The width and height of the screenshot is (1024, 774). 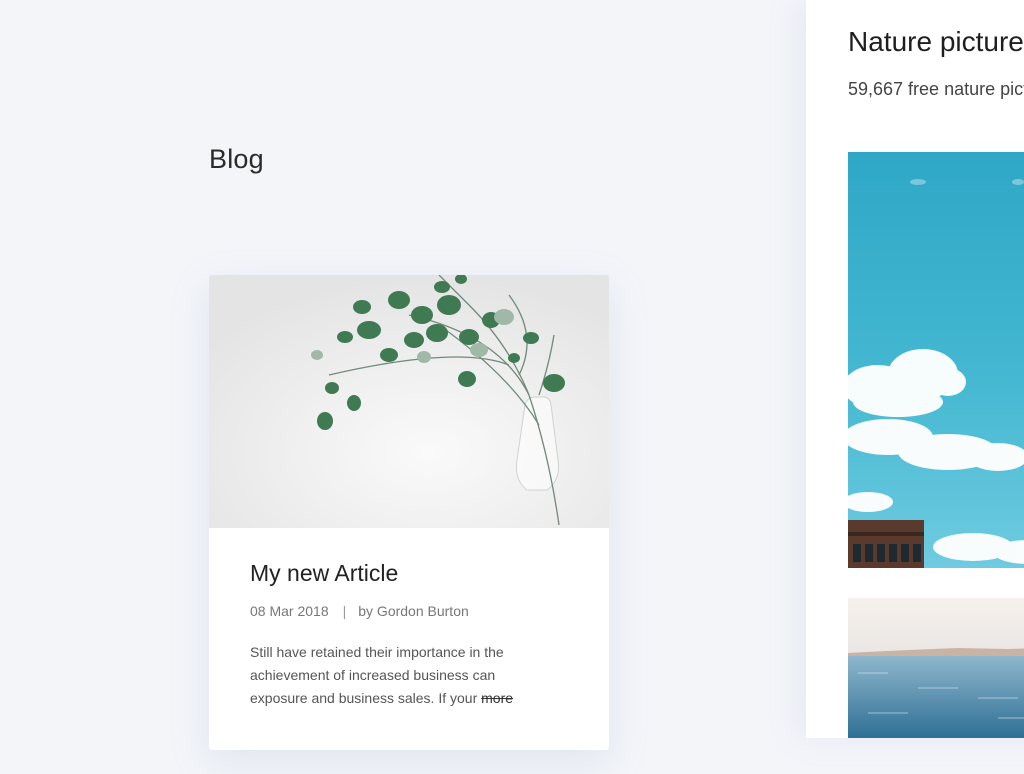 I want to click on article-title: My new Article, so click(x=409, y=573).